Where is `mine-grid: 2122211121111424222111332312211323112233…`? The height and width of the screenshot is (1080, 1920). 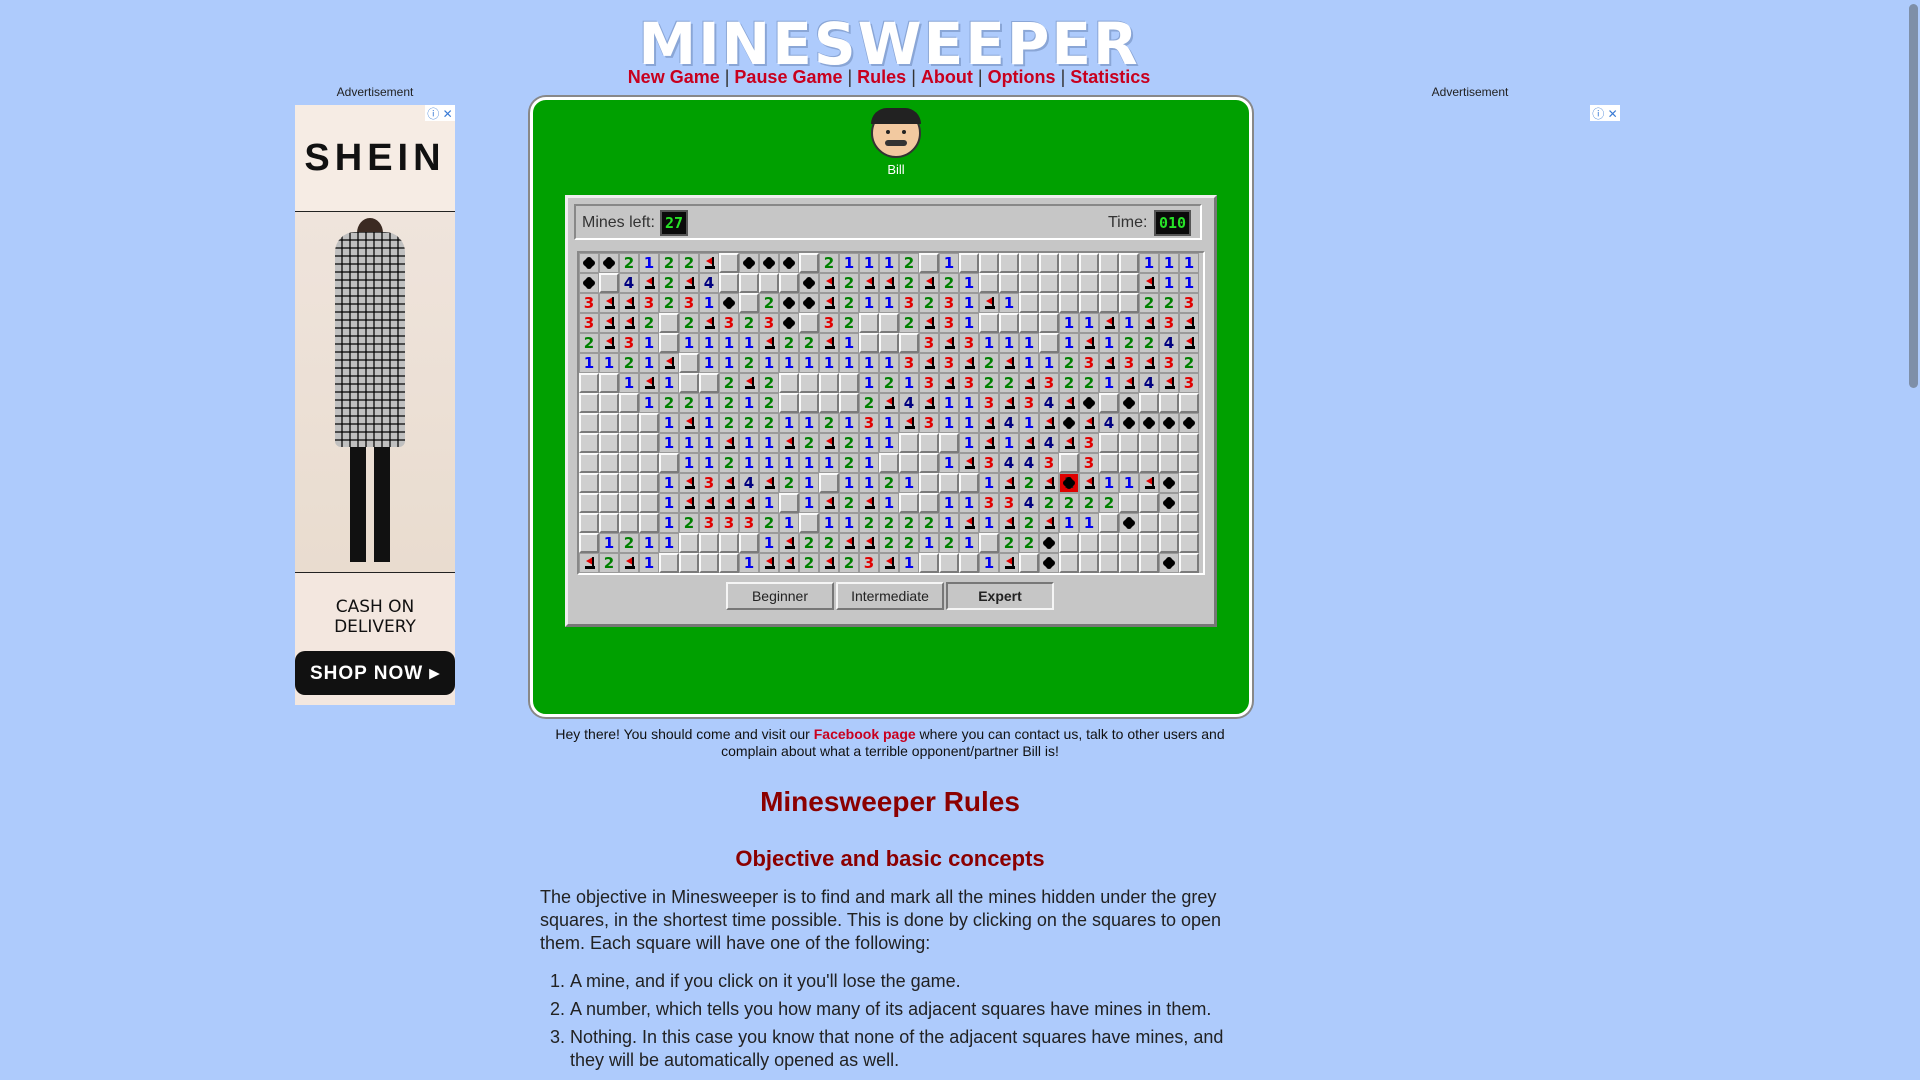 mine-grid: 2122211121111424222111332312211323112233… is located at coordinates (891, 413).